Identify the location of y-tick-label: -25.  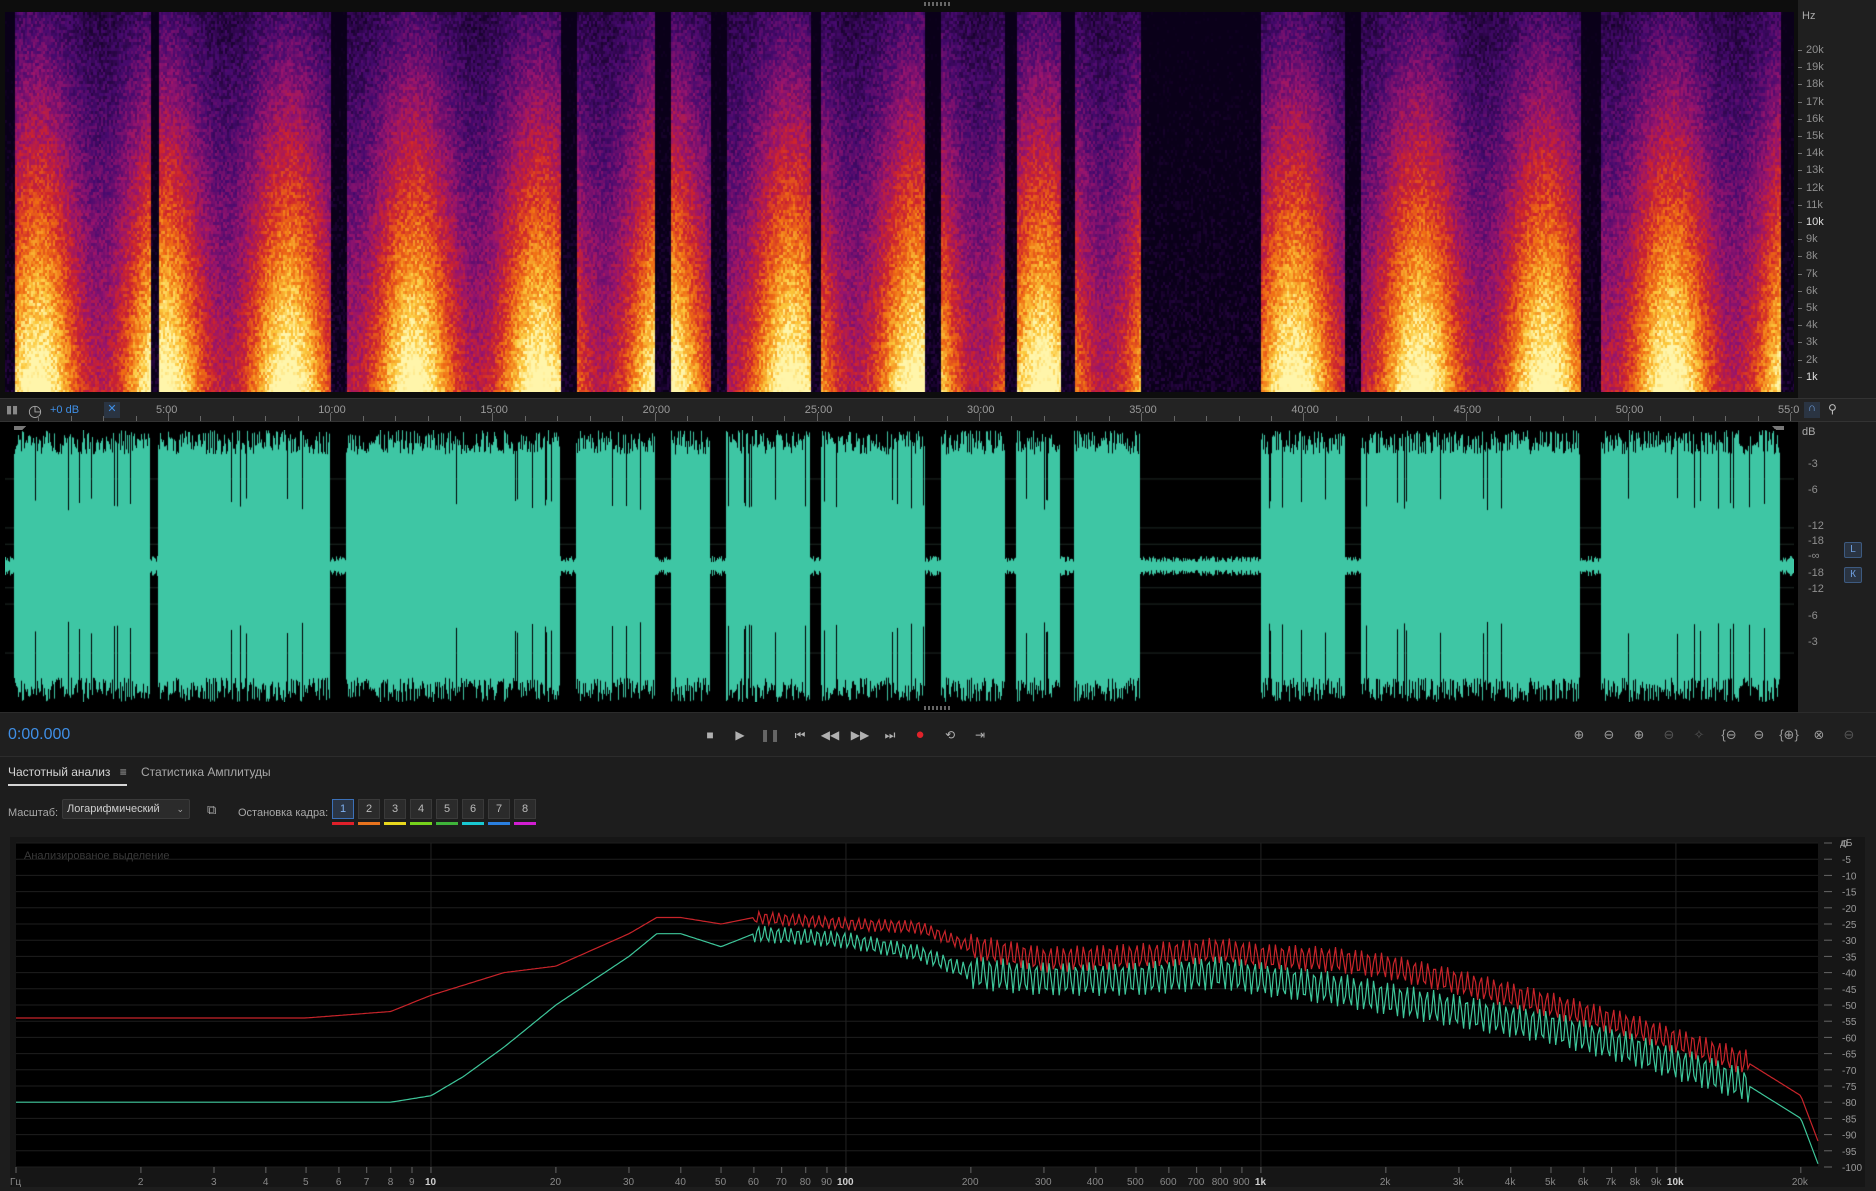
(1849, 925).